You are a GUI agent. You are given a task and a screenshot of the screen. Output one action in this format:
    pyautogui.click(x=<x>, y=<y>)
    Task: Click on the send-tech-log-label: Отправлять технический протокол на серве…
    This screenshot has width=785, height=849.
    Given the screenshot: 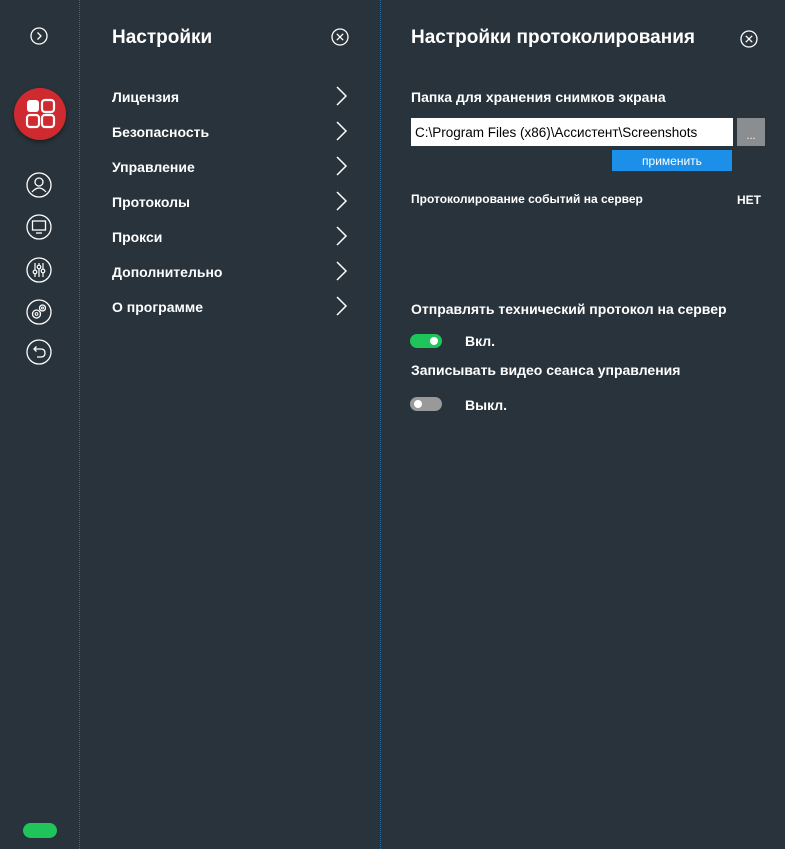 What is the action you would take?
    pyautogui.click(x=569, y=309)
    